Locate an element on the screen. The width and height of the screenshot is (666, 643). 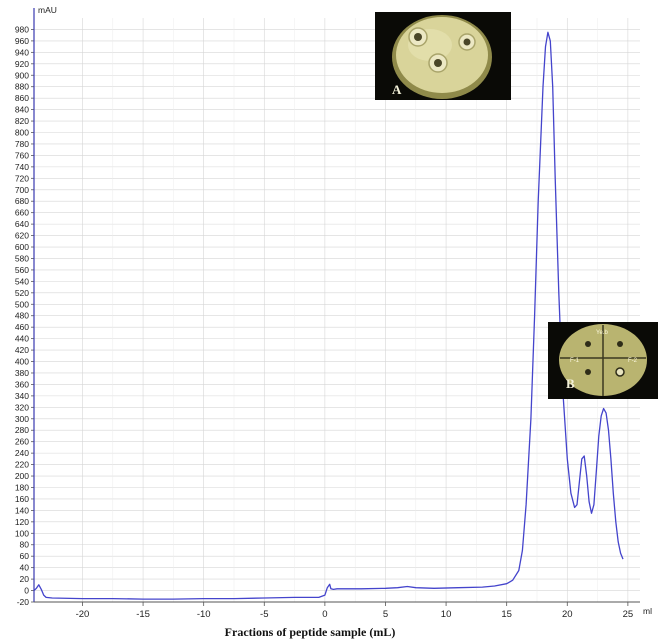
y-tick-label: 540 is located at coordinates (22, 281).